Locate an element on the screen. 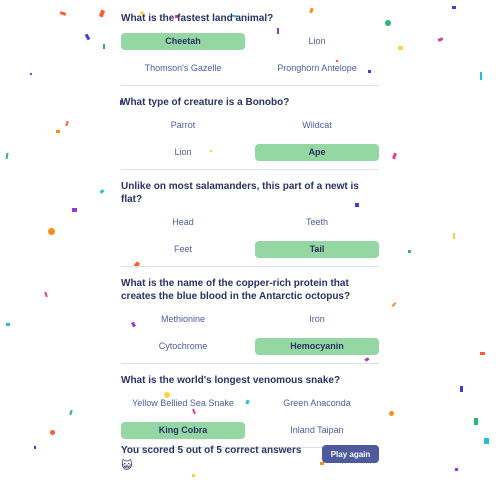 Image resolution: width=500 pixels, height=480 pixels. answer-option: Yellow Bellied Sea Snake is located at coordinates (183, 403).